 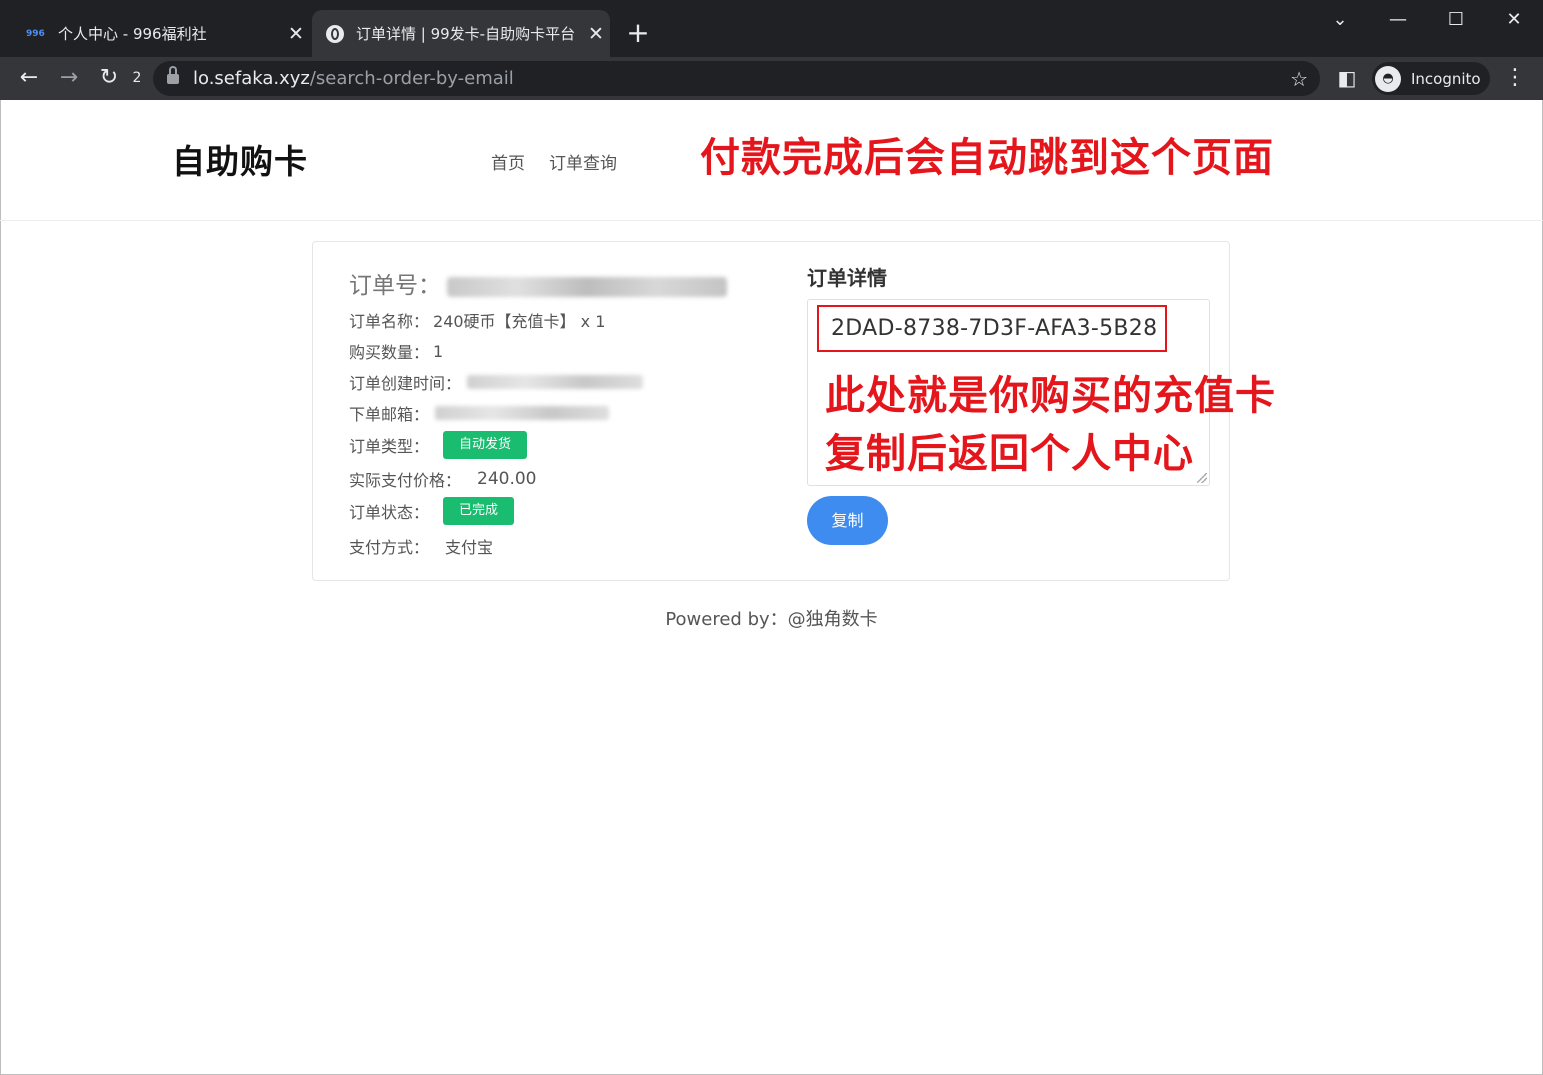 What do you see at coordinates (389, 321) in the screenshot?
I see `order-name-label: 订单名称：` at bounding box center [389, 321].